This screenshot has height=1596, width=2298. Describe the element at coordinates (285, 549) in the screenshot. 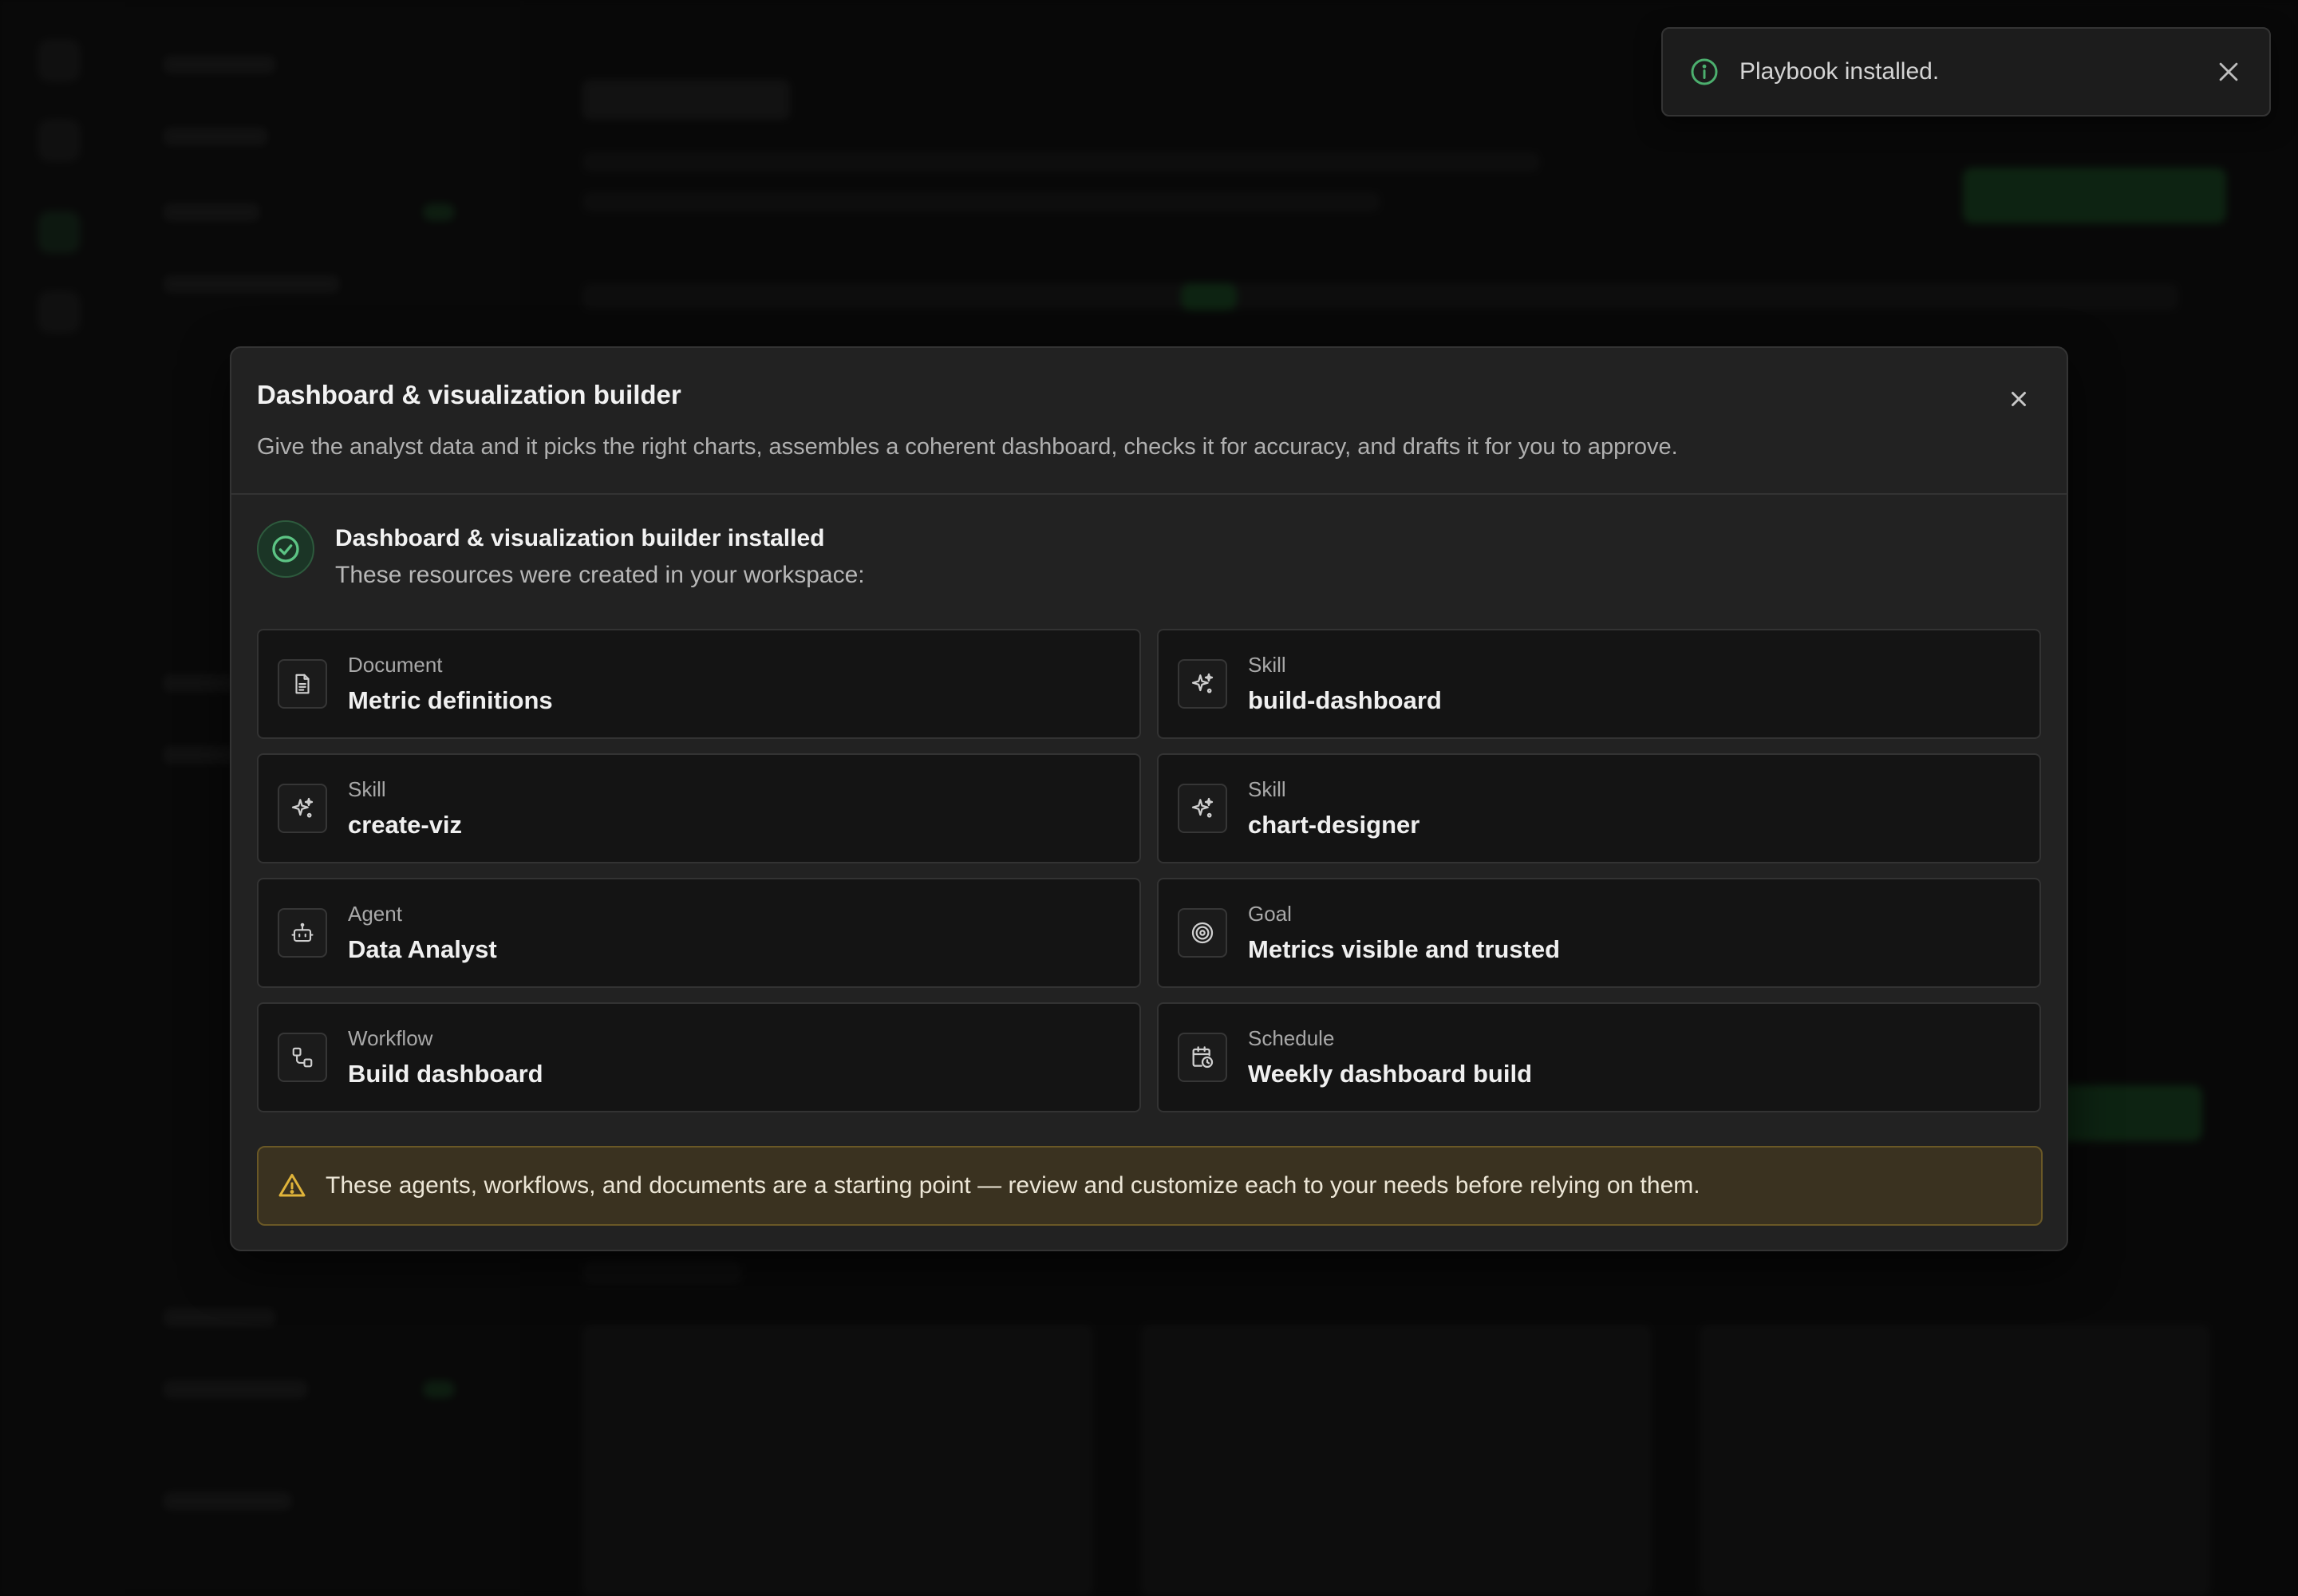

I see `check-circle-icon` at that location.